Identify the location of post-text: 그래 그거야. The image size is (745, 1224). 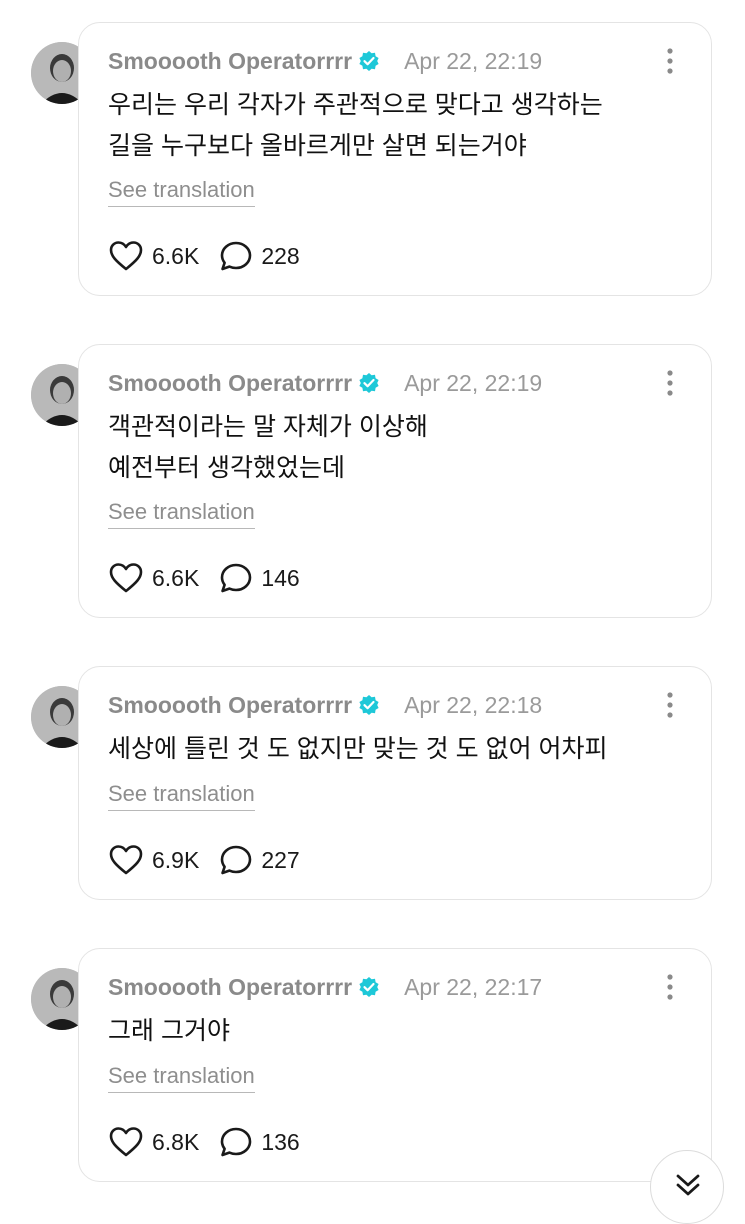
(169, 1031).